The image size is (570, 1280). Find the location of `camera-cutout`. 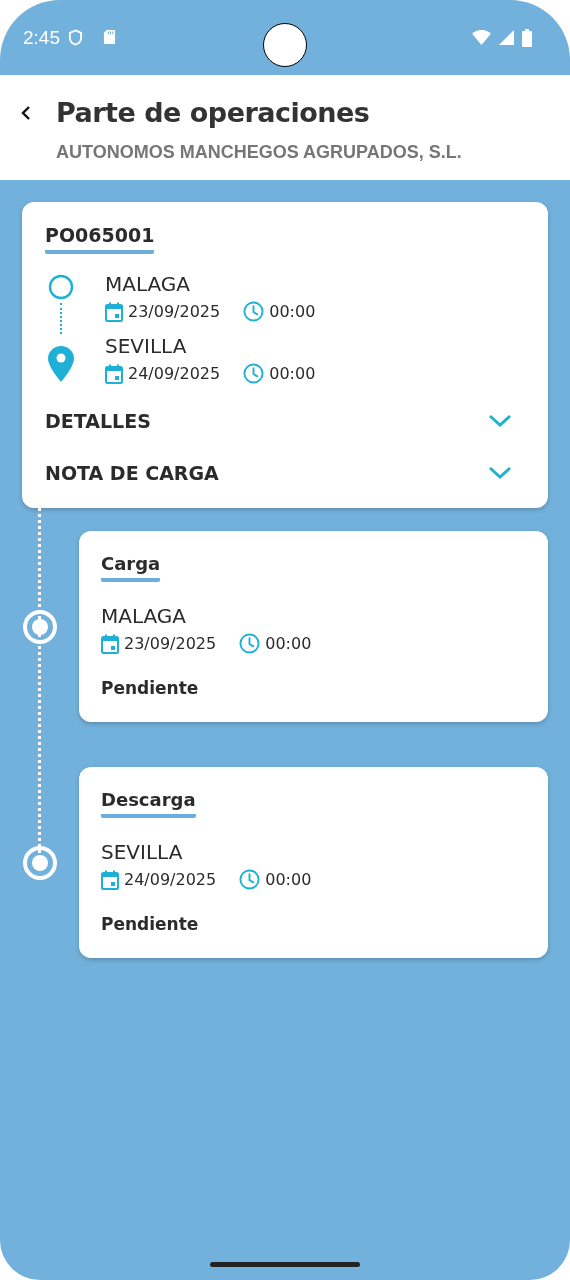

camera-cutout is located at coordinates (285, 45).